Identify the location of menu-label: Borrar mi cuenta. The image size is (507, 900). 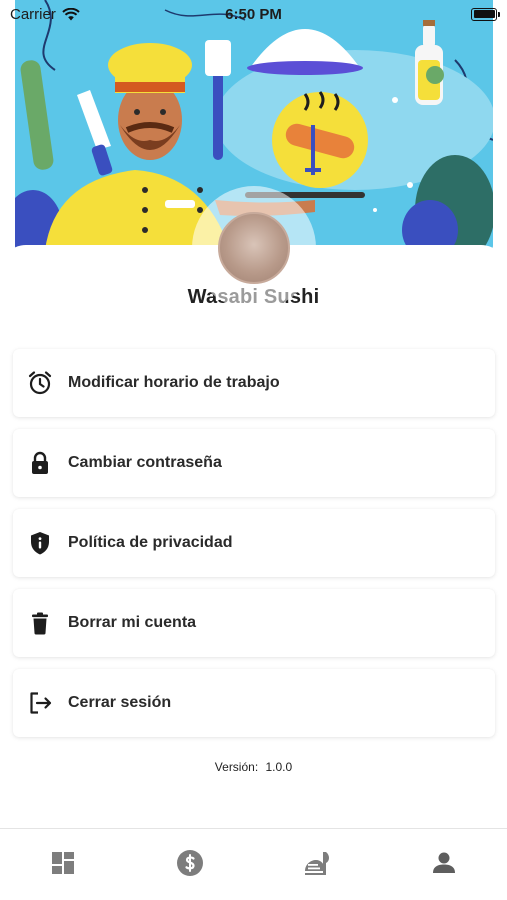
(132, 622).